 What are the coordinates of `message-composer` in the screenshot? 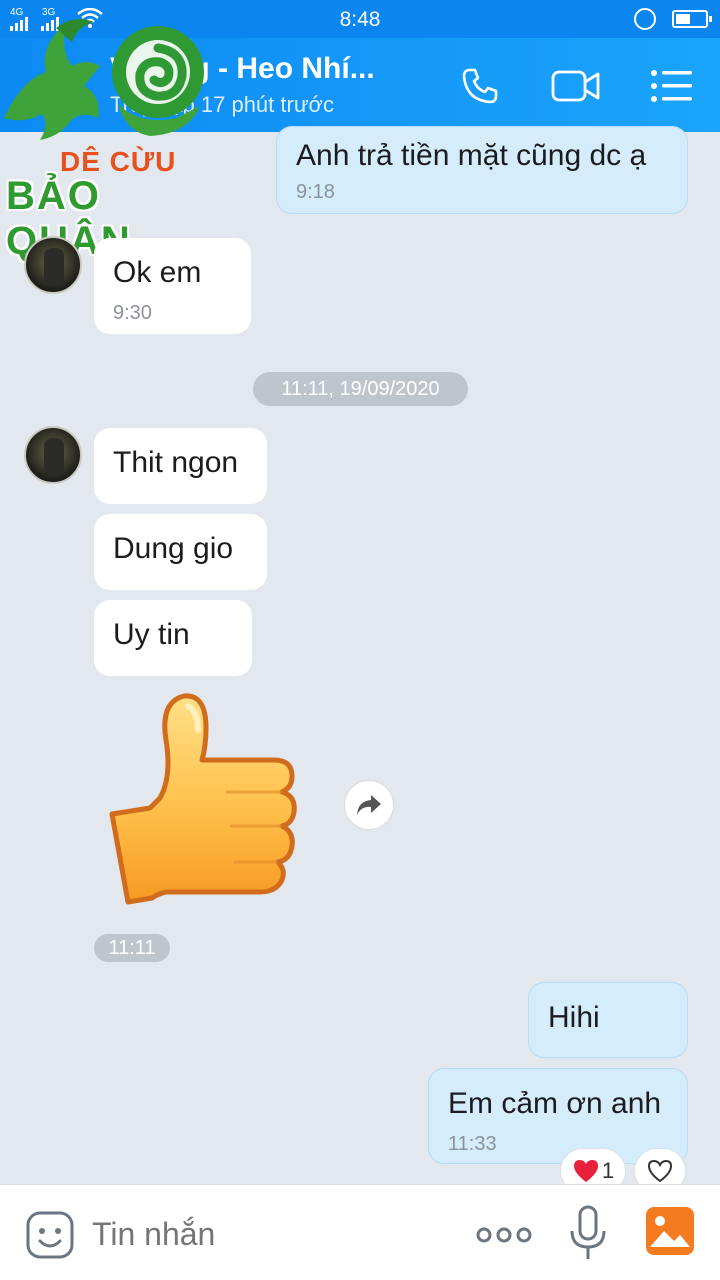 It's located at (360, 1232).